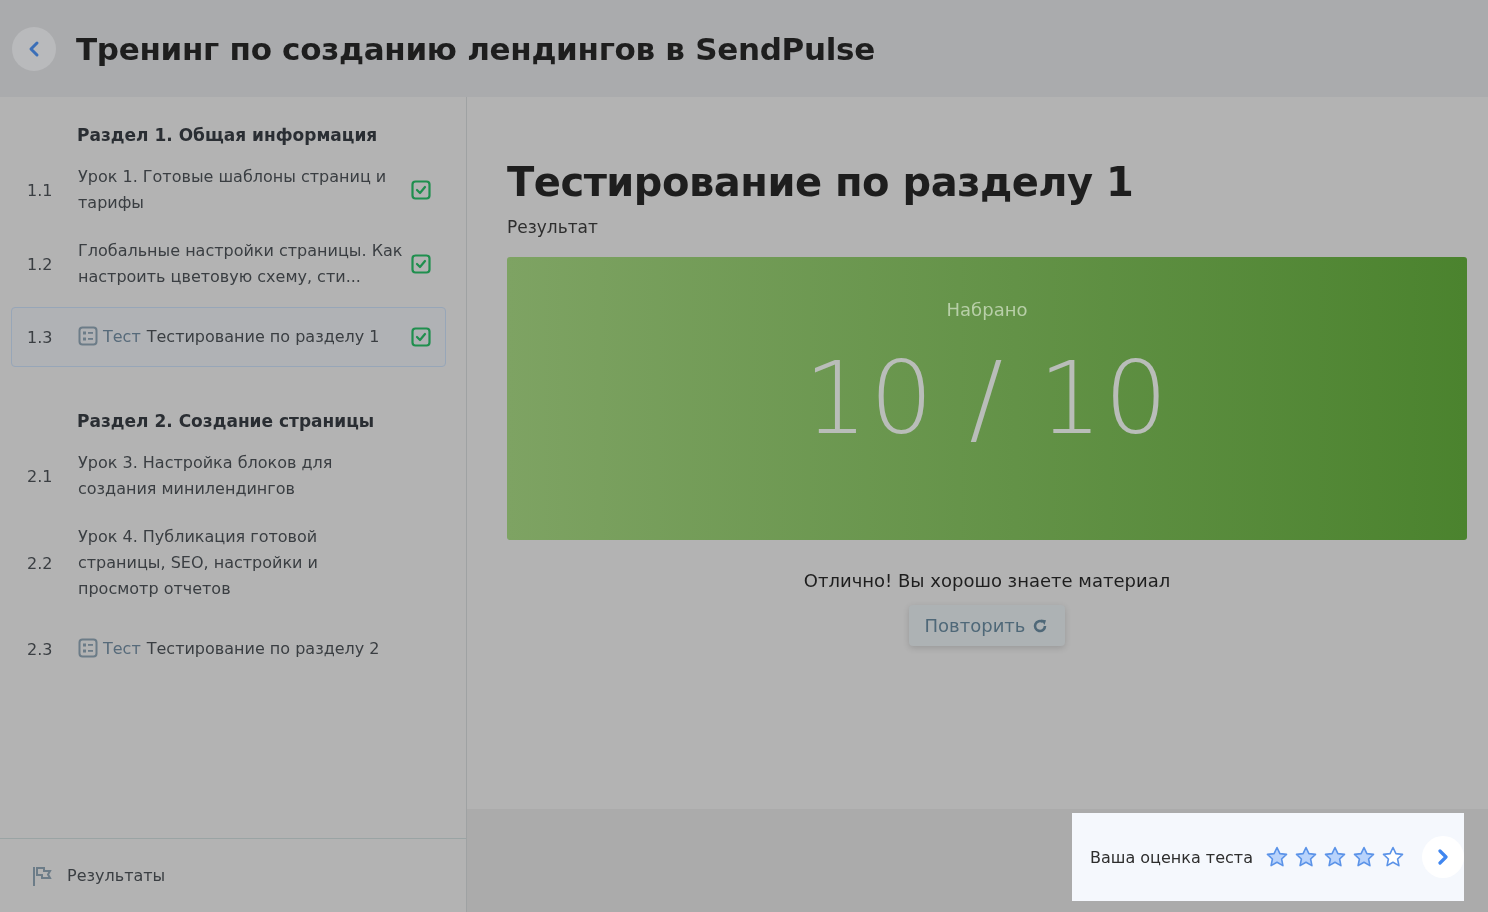  What do you see at coordinates (40, 563) in the screenshot?
I see `lesson-number: 2.2` at bounding box center [40, 563].